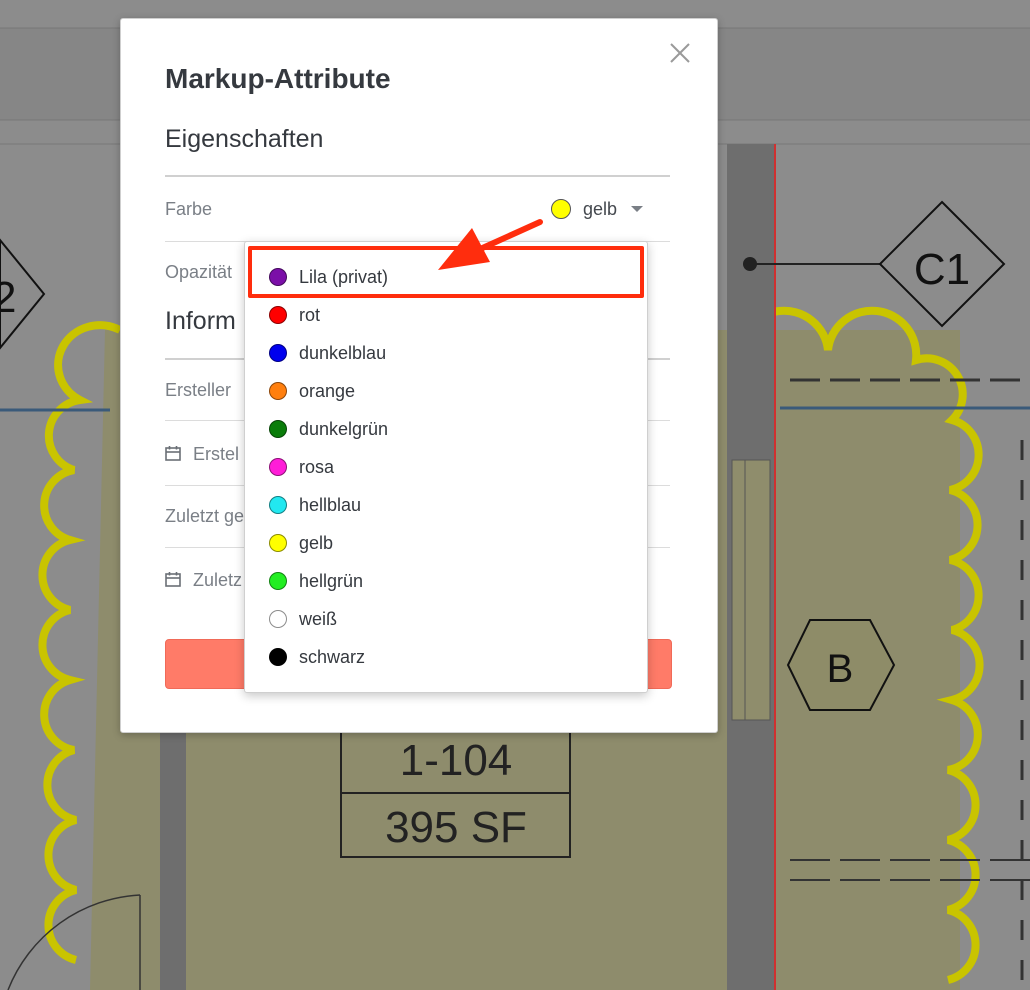 The height and width of the screenshot is (990, 1030). Describe the element at coordinates (317, 466) in the screenshot. I see `color-option-label: rosa` at that location.